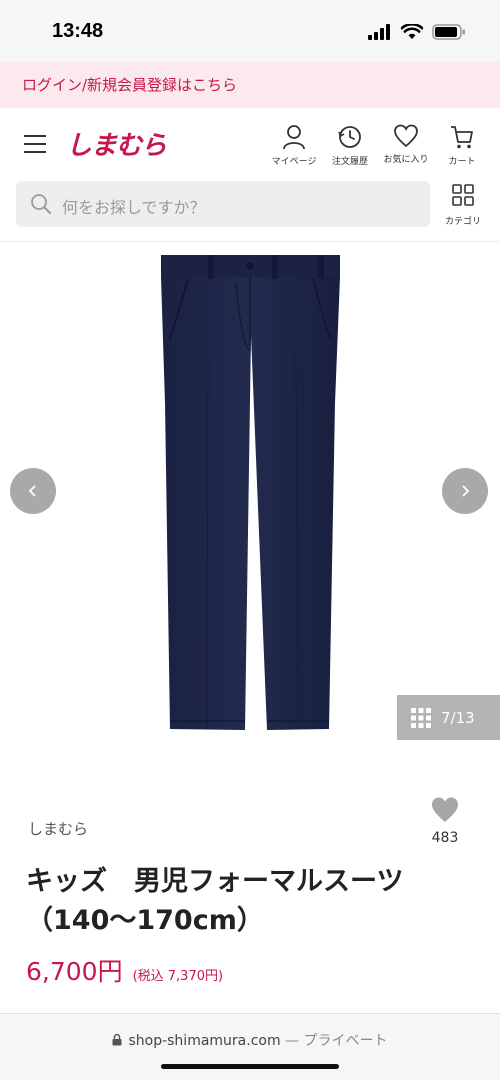 This screenshot has width=500, height=1080. I want to click on cart-button: カート, so click(462, 145).